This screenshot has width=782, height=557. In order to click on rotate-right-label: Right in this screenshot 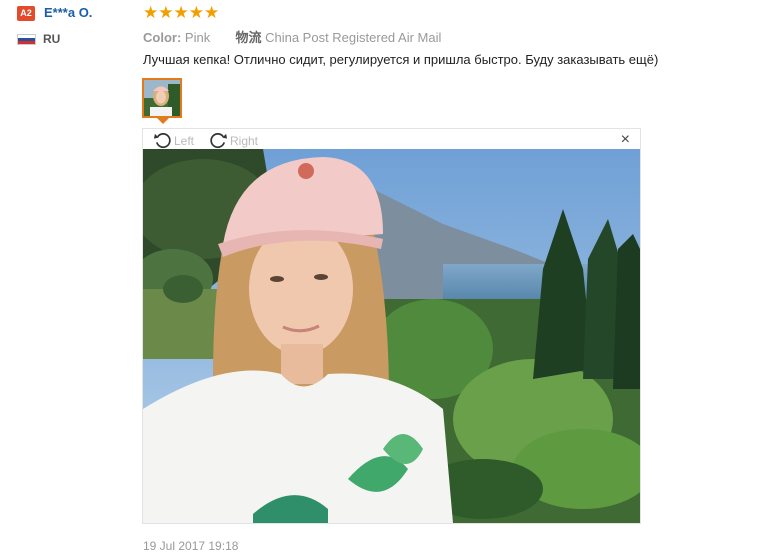, I will do `click(244, 140)`.